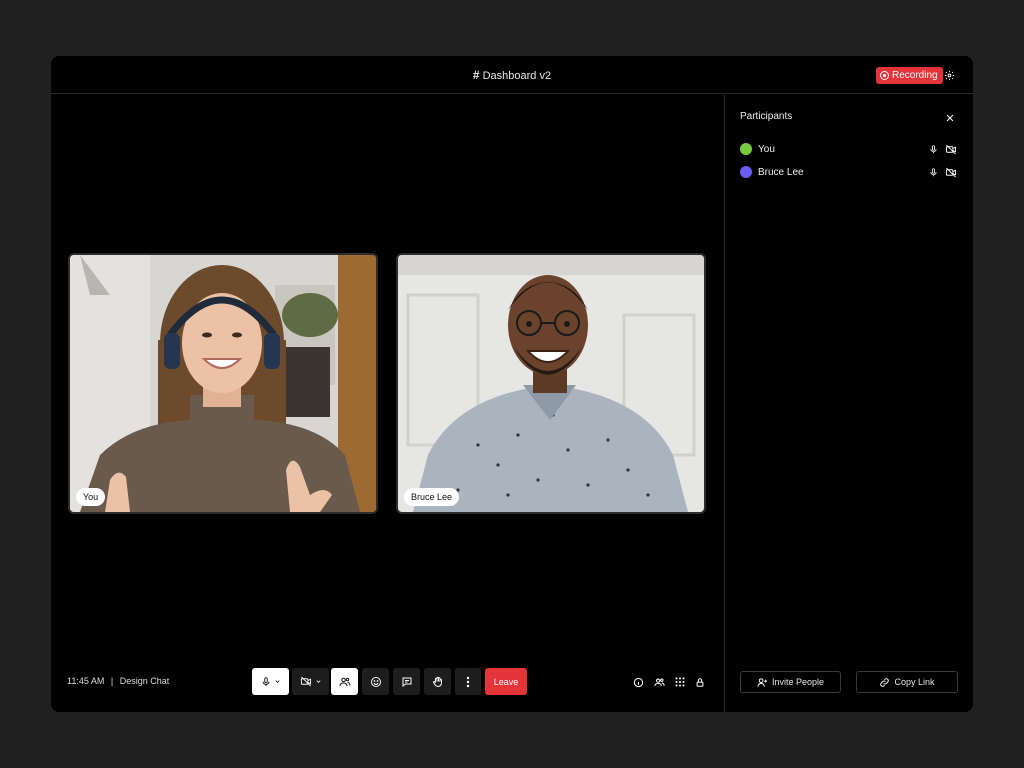  What do you see at coordinates (270, 681) in the screenshot?
I see `mic-button` at bounding box center [270, 681].